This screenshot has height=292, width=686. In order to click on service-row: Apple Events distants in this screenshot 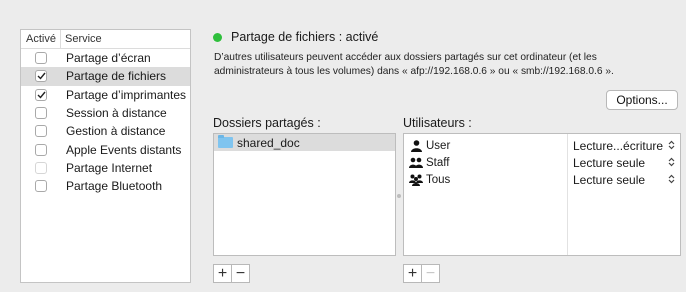, I will do `click(105, 149)`.